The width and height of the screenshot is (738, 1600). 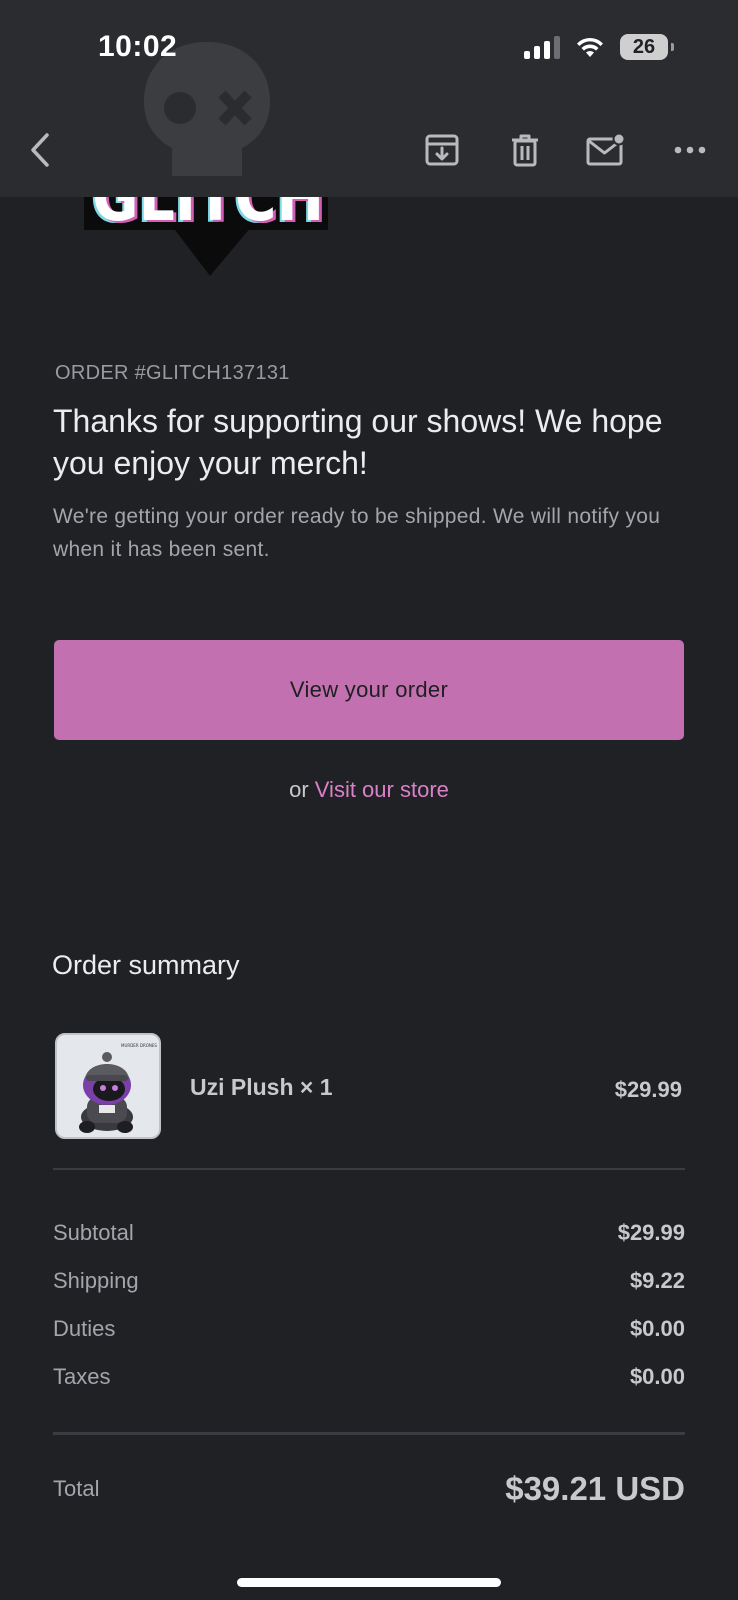 I want to click on archive-icon, so click(x=442, y=150).